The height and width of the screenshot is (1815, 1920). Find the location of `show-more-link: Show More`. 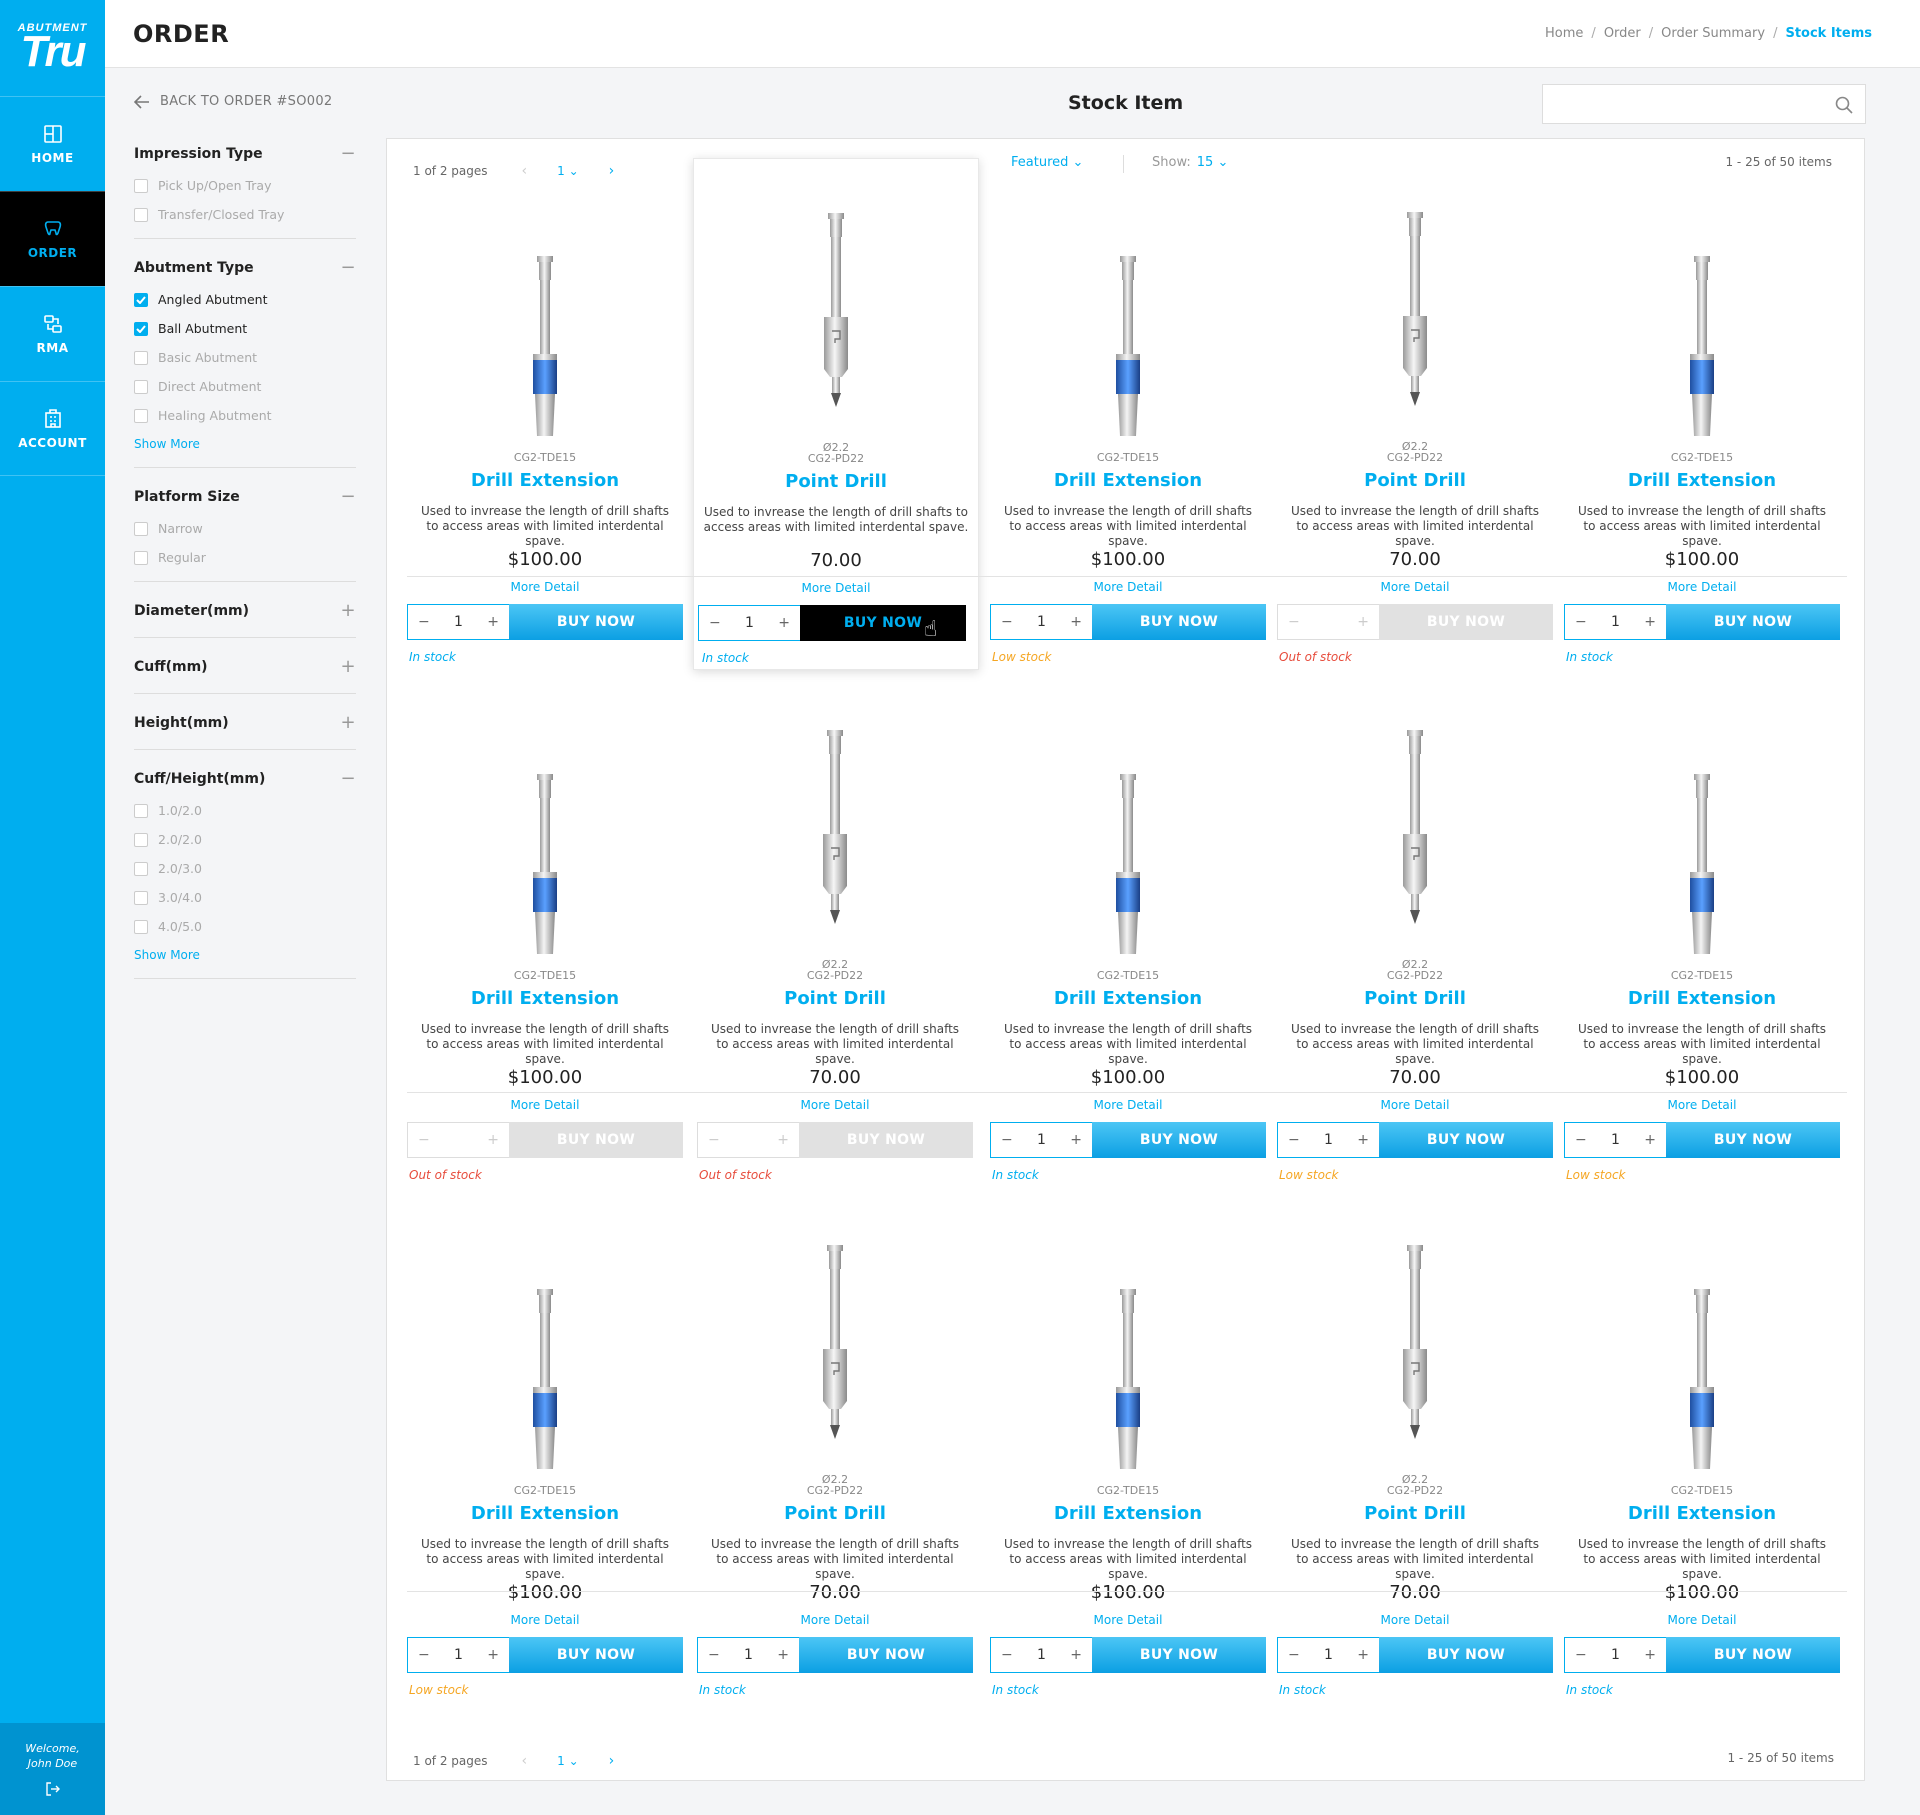

show-more-link: Show More is located at coordinates (245, 444).